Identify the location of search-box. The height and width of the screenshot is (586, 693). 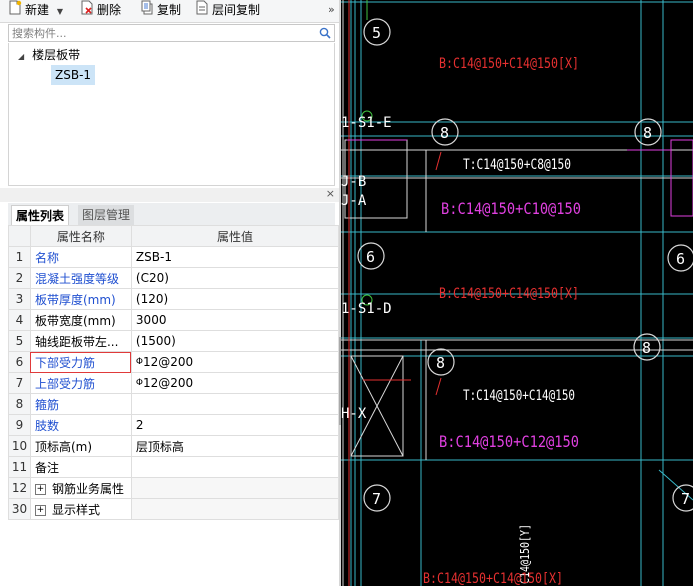
(171, 33).